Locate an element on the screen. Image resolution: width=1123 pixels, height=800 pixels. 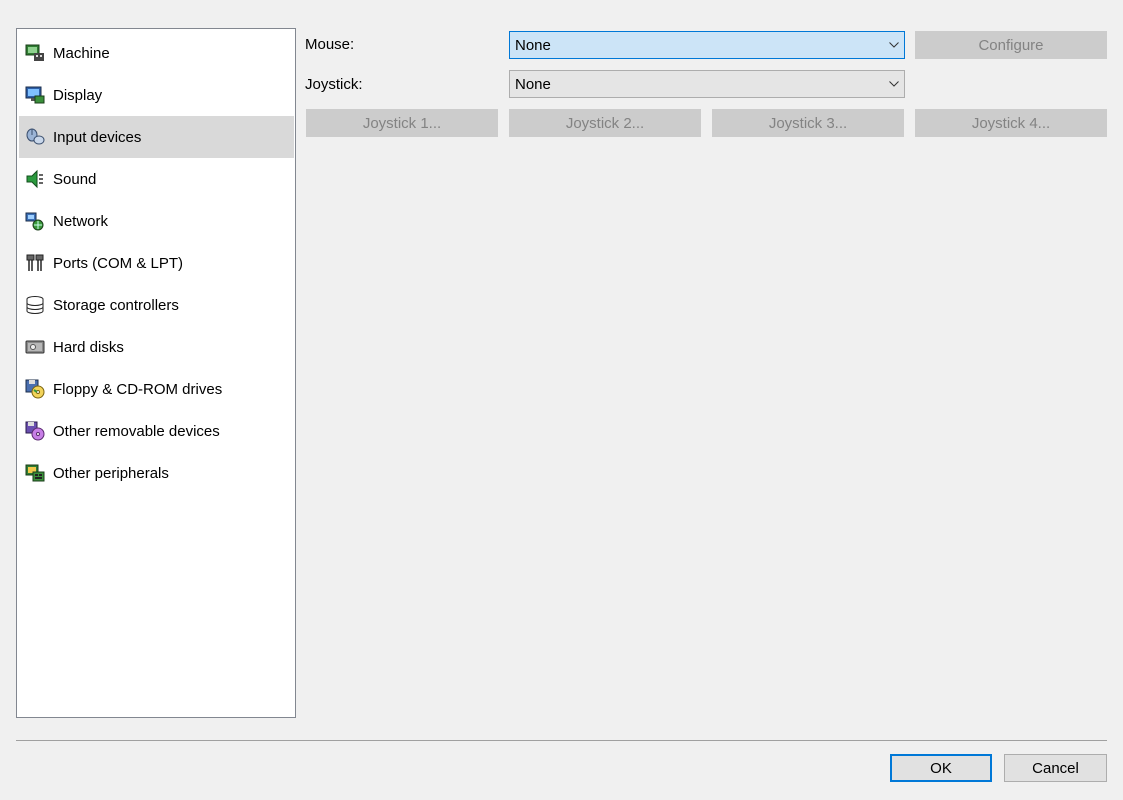
sidebar-item-input-devices: Input devices is located at coordinates (156, 137).